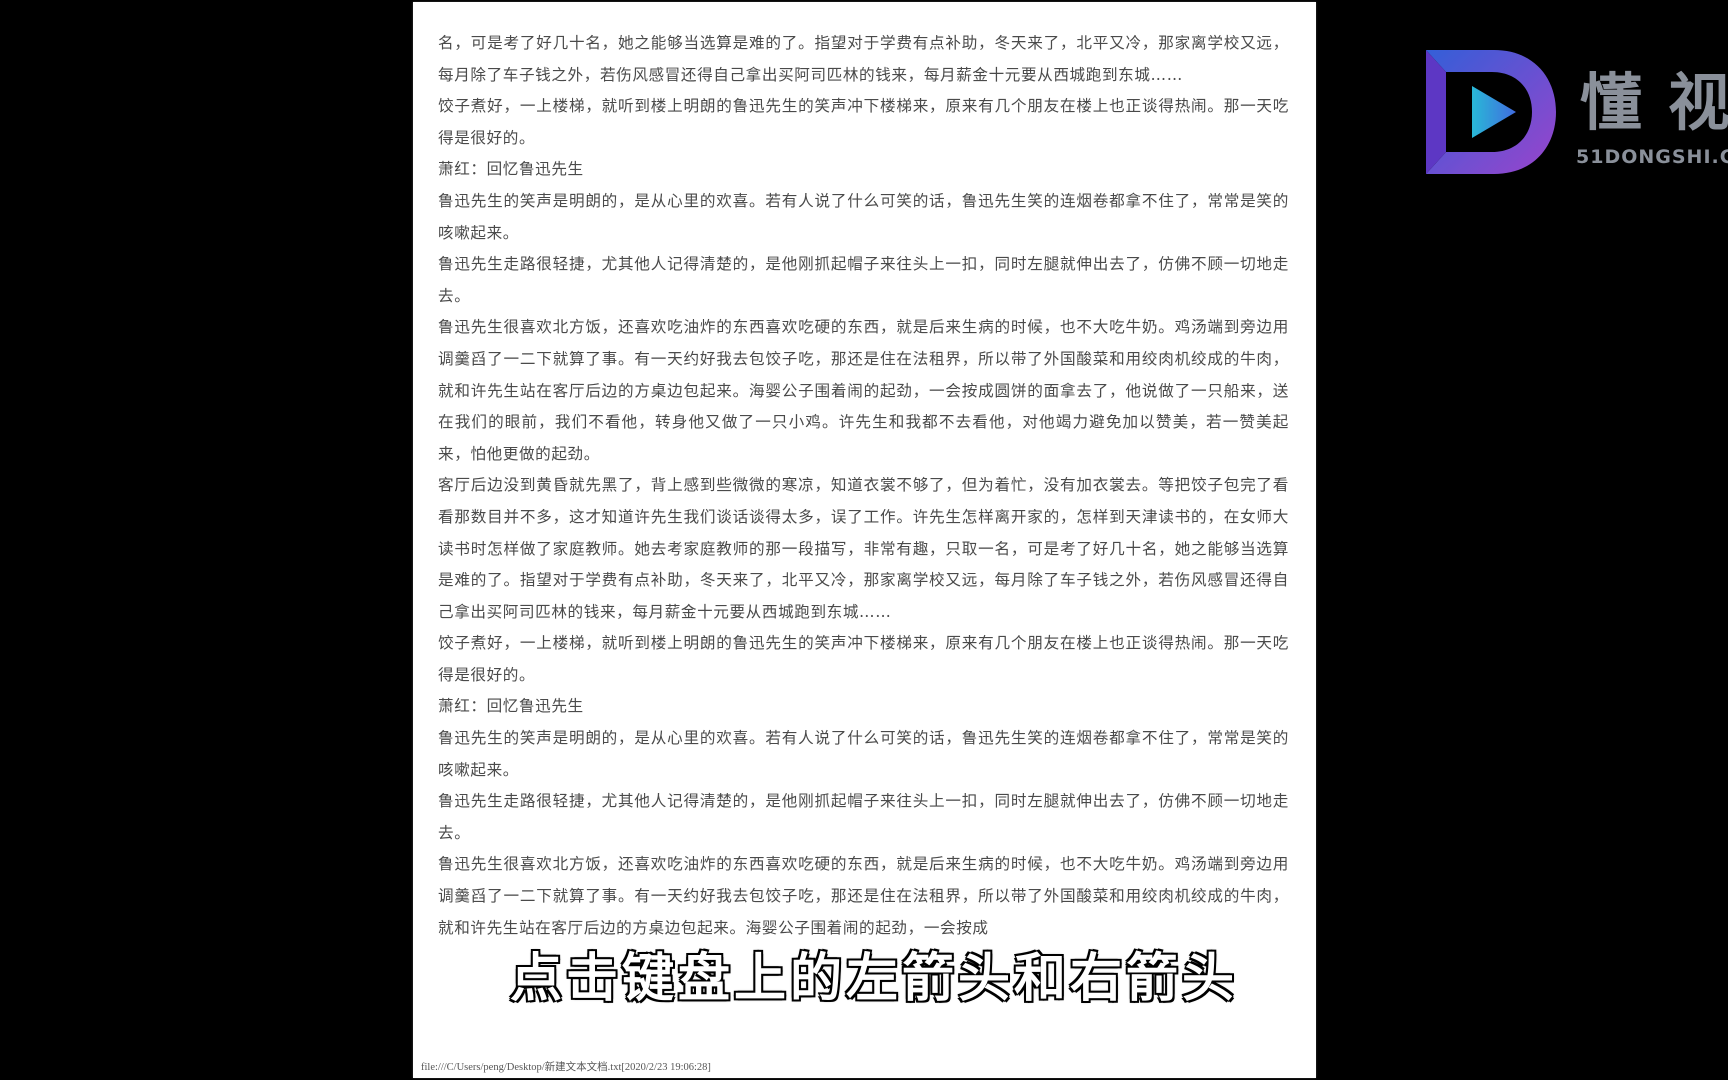  I want to click on watermark: 懂视 51DONGSHI.COM, so click(1576, 114).